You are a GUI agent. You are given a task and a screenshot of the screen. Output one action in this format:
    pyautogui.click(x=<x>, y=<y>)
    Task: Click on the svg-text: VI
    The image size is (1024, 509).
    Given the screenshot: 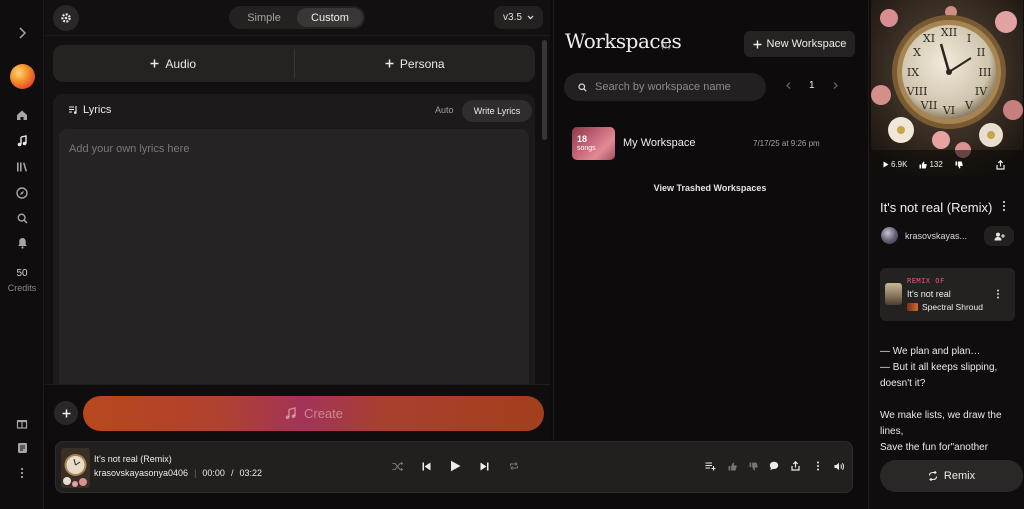 What is the action you would take?
    pyautogui.click(x=948, y=110)
    